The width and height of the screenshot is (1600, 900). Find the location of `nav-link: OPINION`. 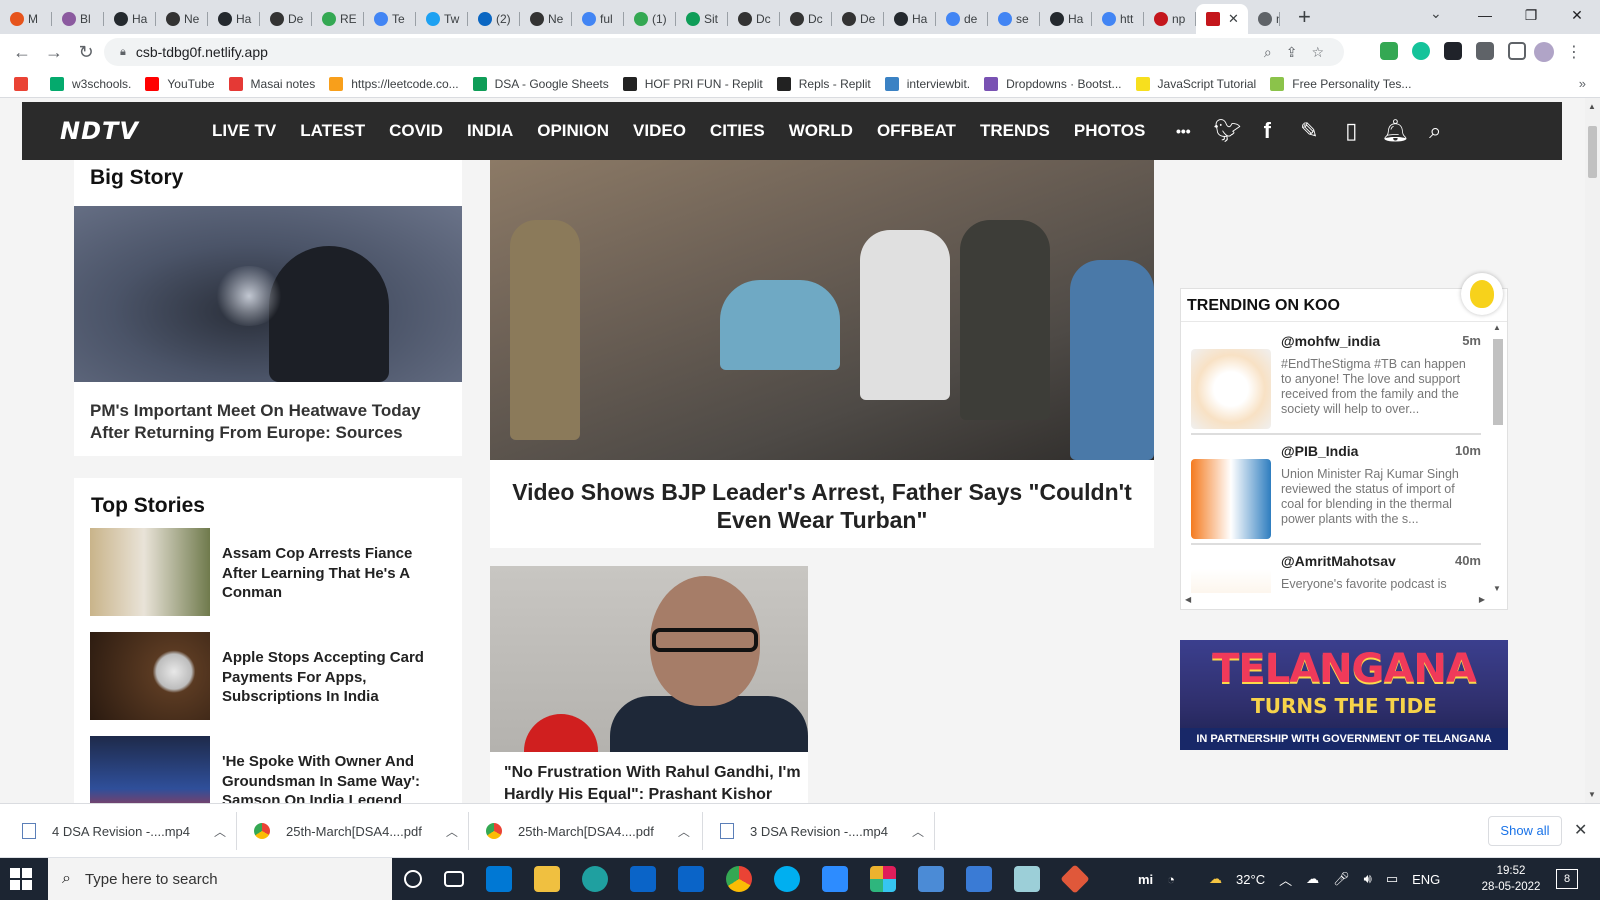

nav-link: OPINION is located at coordinates (573, 131).